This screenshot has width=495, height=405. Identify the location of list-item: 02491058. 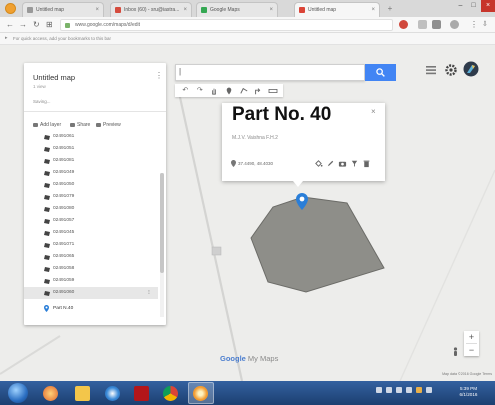
(91, 269).